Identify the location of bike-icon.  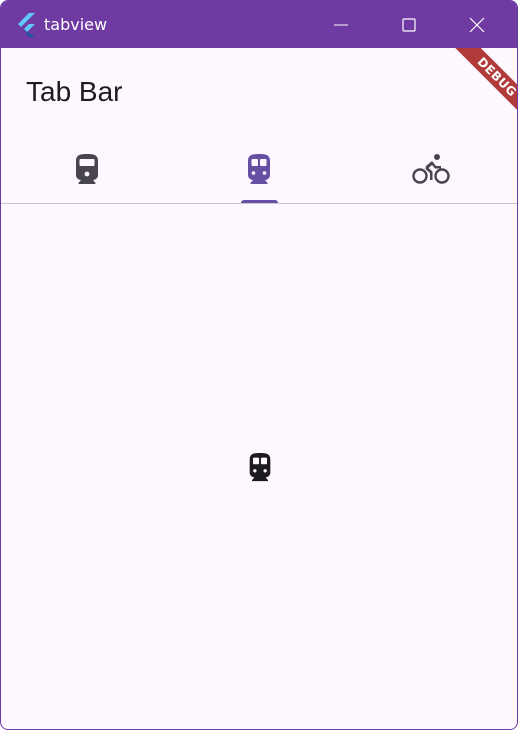
(431, 169).